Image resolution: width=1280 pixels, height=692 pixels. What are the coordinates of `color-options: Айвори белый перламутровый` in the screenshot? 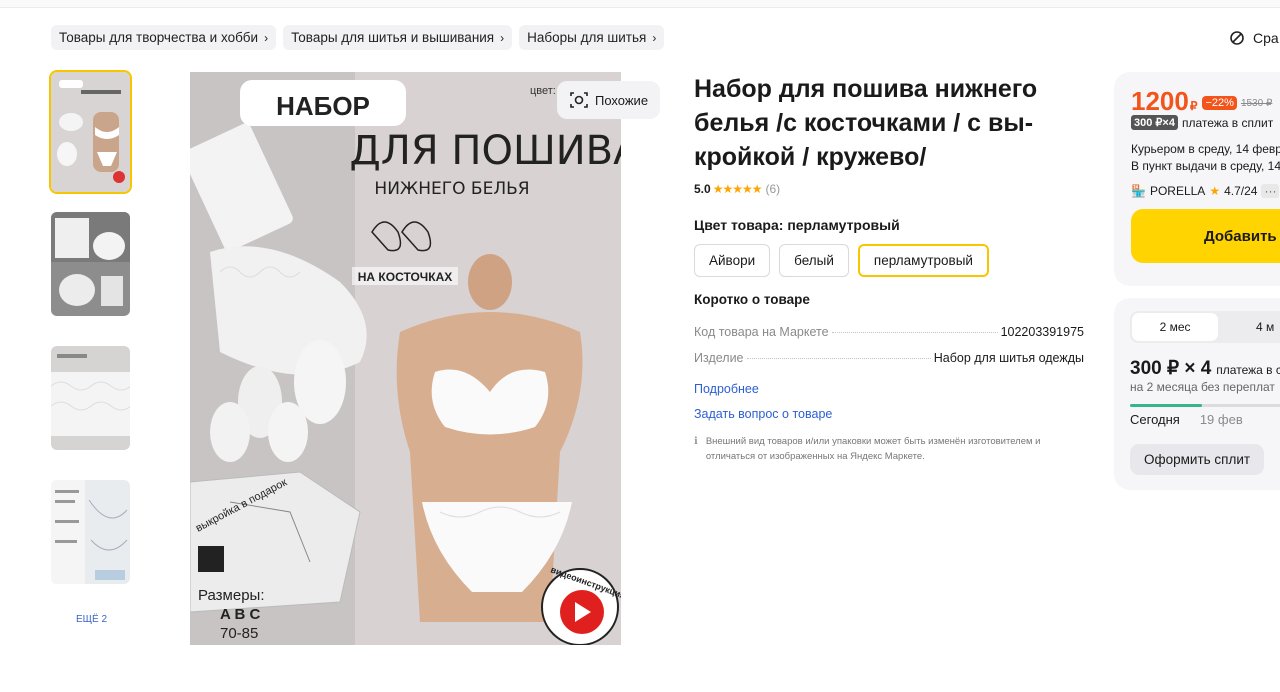 It's located at (889, 260).